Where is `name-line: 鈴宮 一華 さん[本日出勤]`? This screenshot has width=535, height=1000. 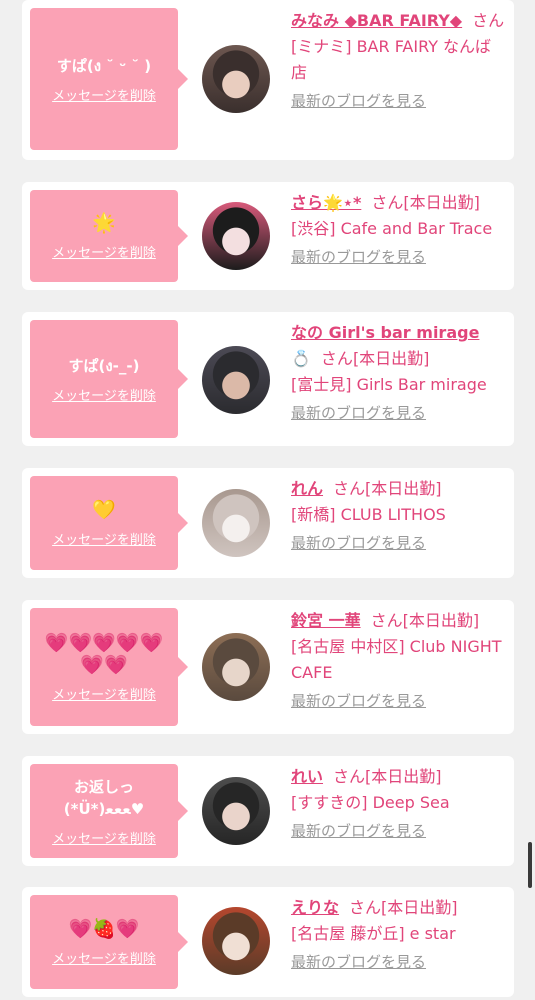 name-line: 鈴宮 一華 さん[本日出勤] is located at coordinates (398, 621).